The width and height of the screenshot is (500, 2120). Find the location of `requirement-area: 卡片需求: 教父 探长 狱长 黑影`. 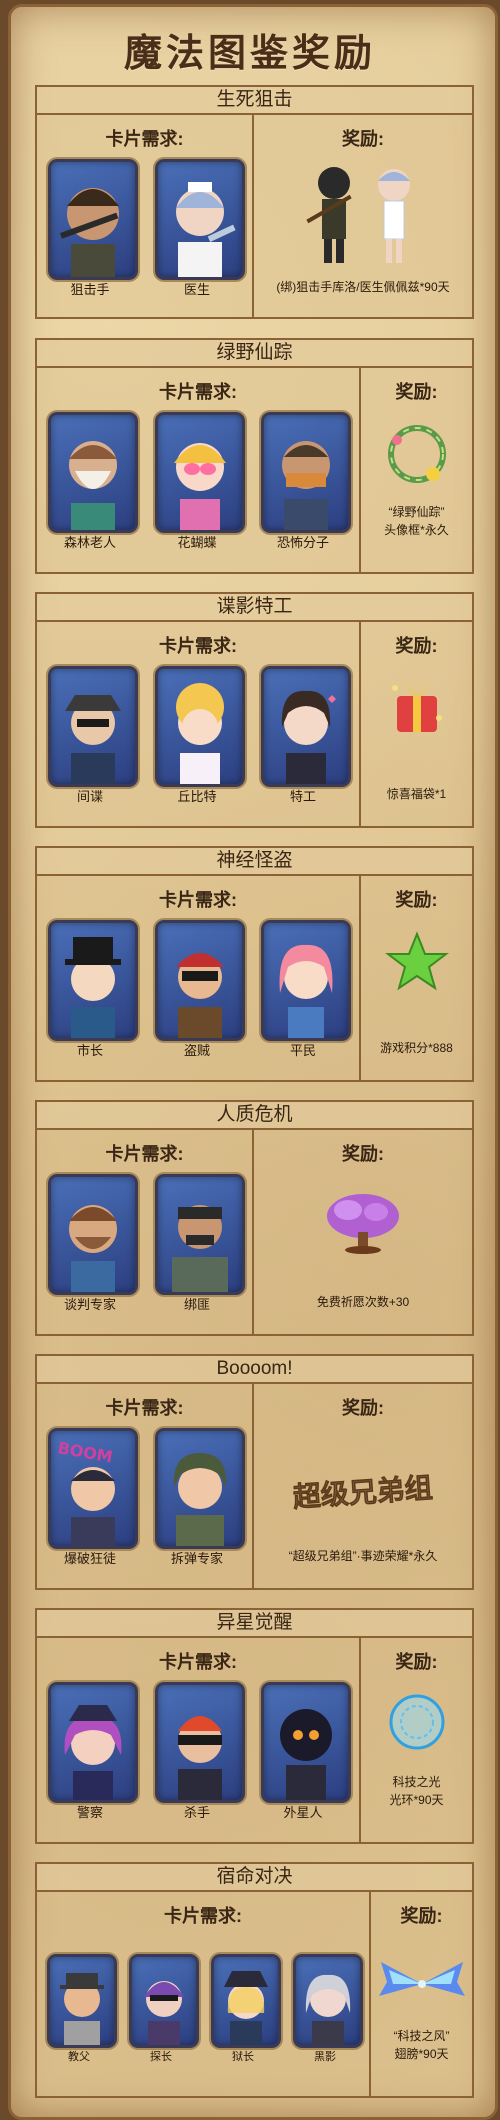

requirement-area: 卡片需求: 教父 探长 狱长 黑影 is located at coordinates (204, 1994).